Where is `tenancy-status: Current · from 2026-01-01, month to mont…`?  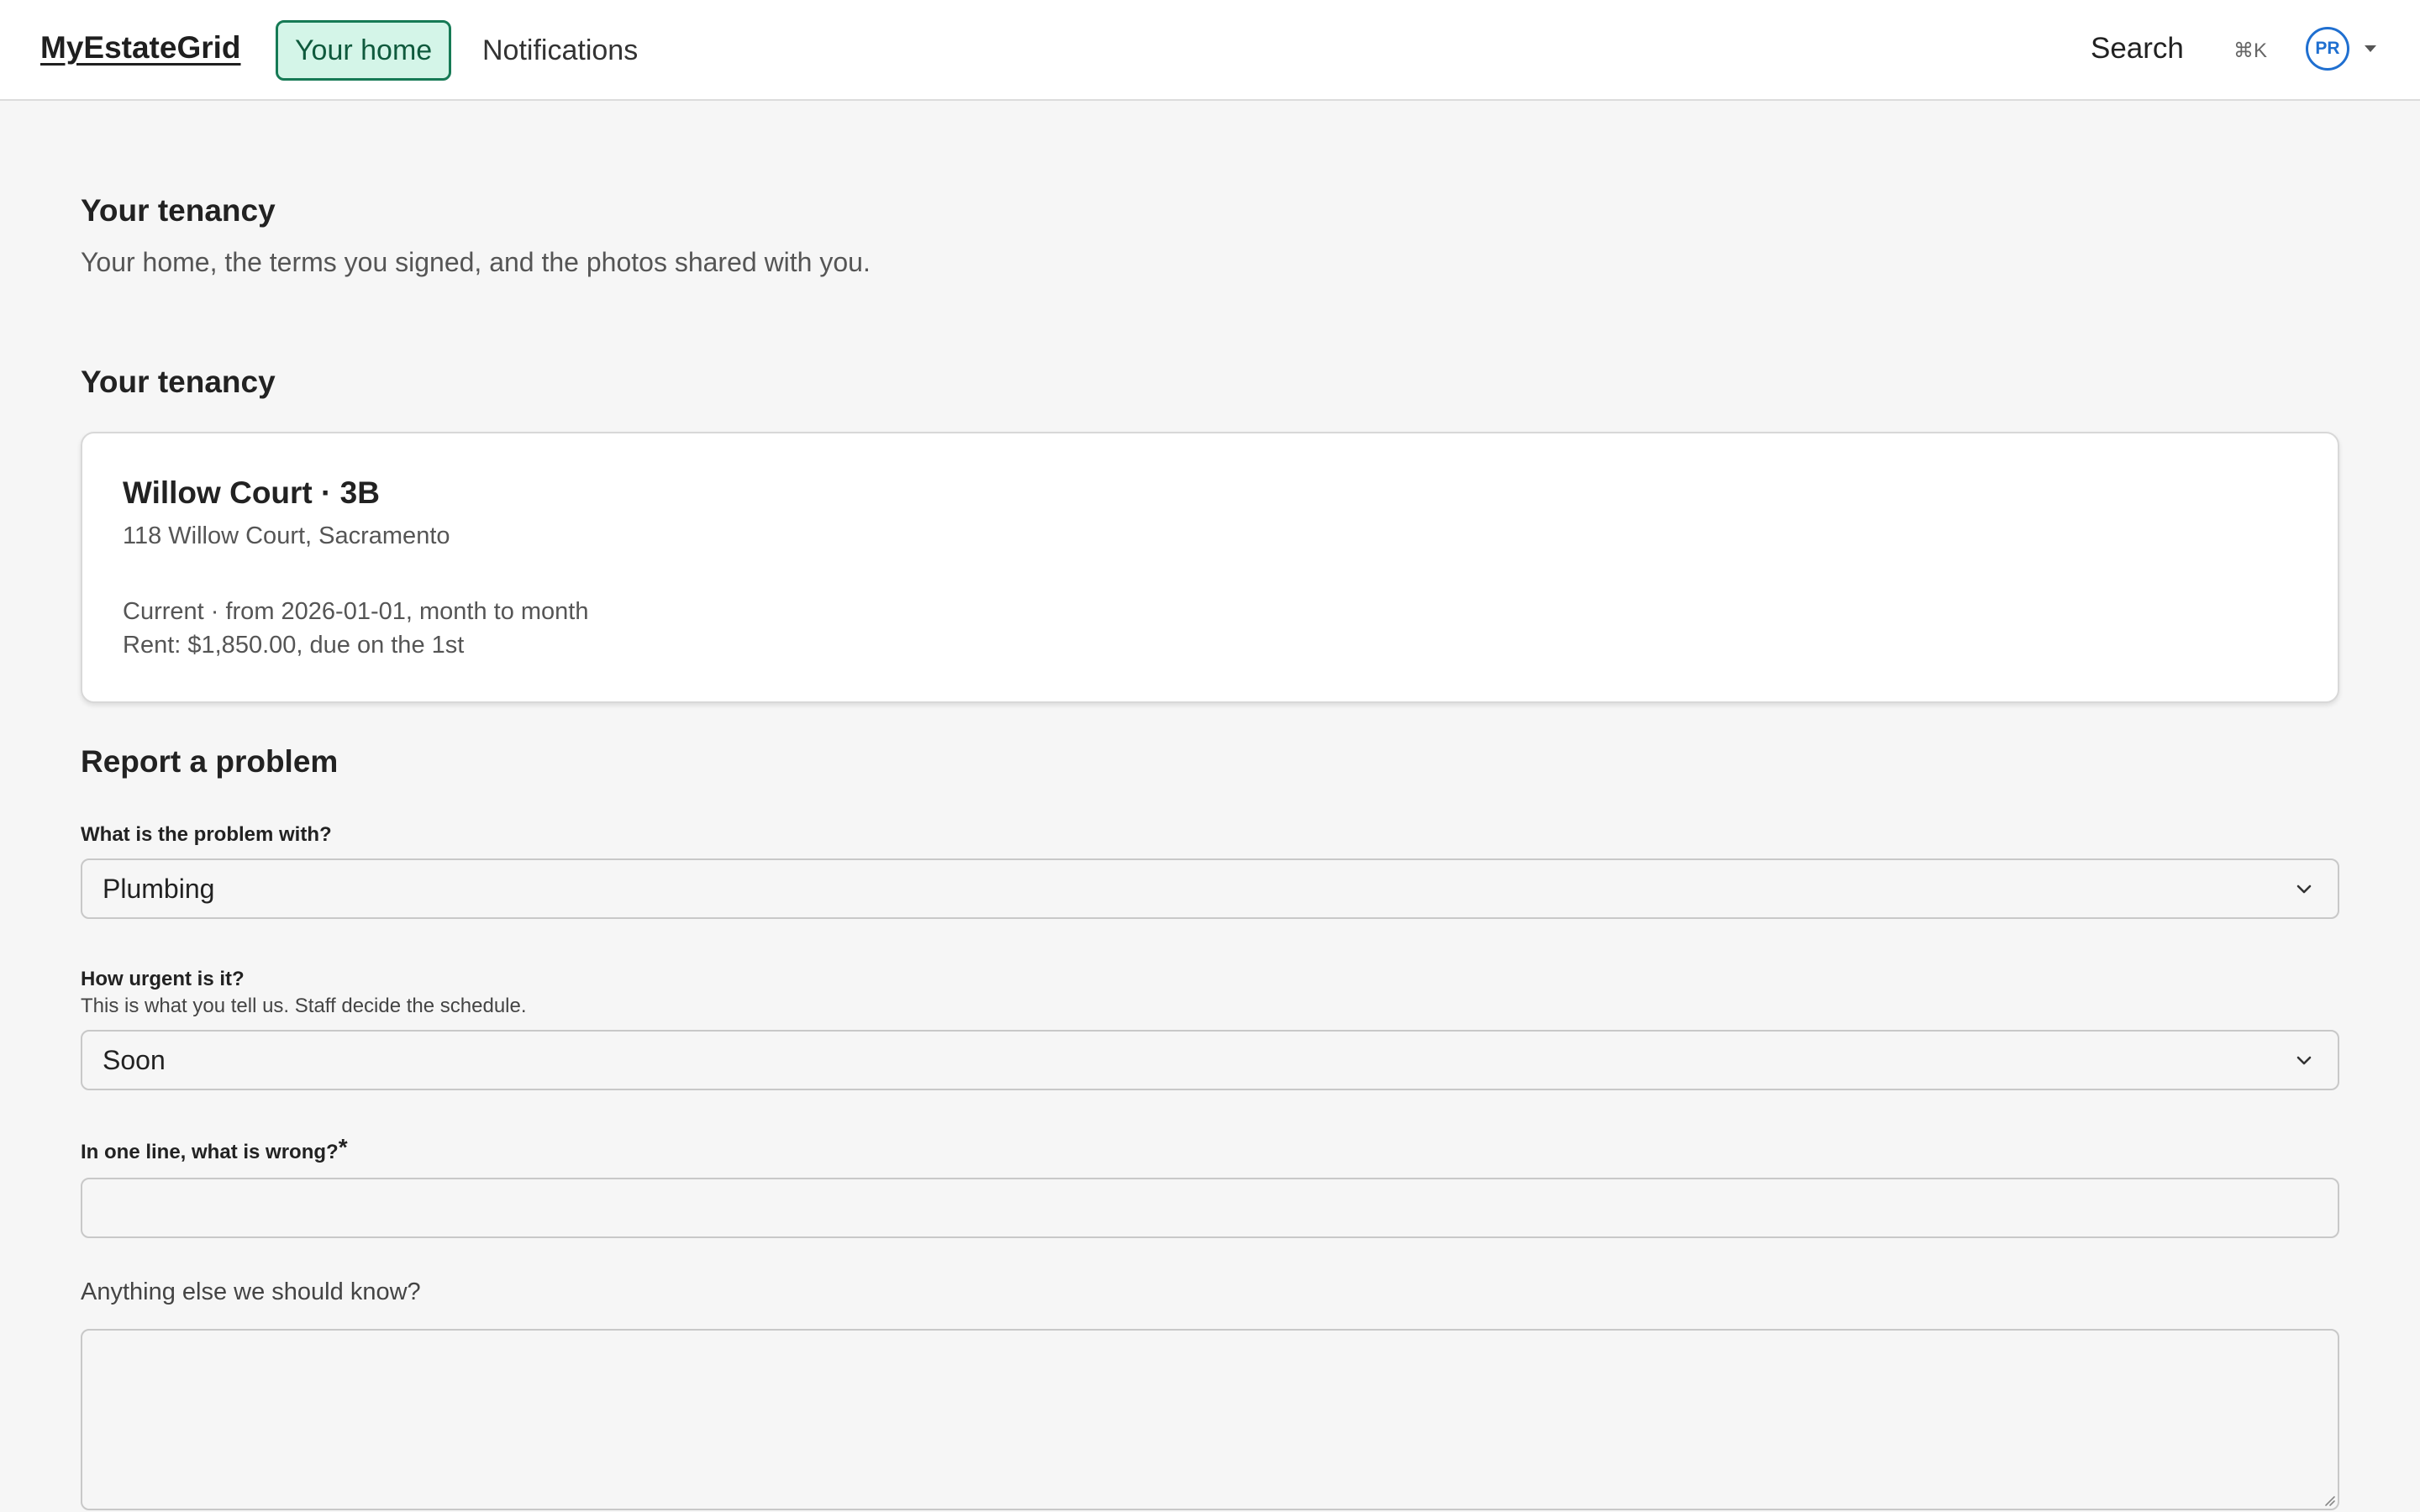 tenancy-status: Current · from 2026-01-01, month to mont… is located at coordinates (356, 611).